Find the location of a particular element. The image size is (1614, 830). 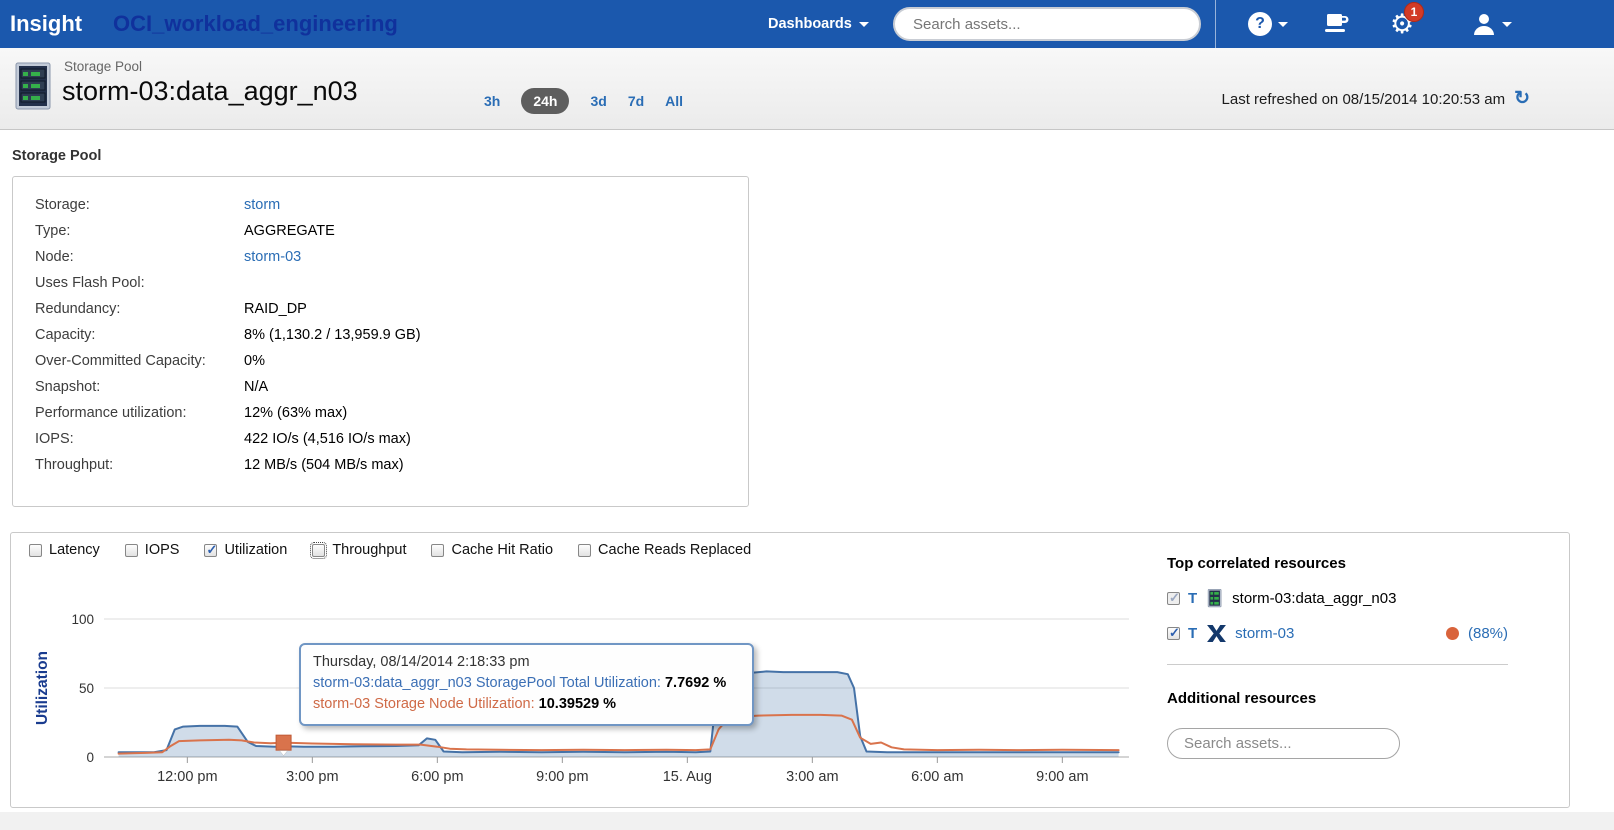

metric-toggle-cache-hit-ratio: Cache Hit Ratio is located at coordinates (492, 550).